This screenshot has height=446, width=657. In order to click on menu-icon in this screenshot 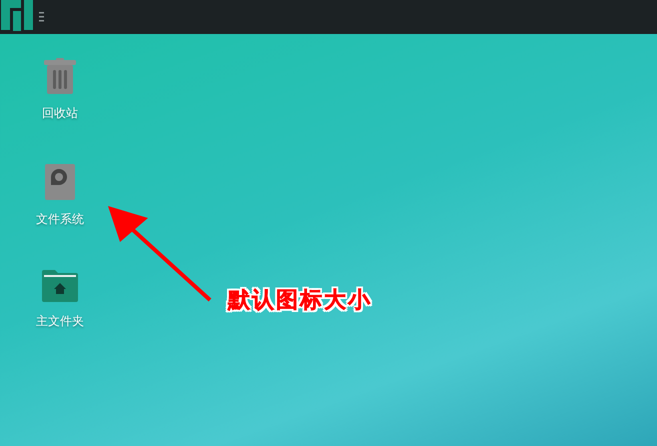, I will do `click(41, 17)`.